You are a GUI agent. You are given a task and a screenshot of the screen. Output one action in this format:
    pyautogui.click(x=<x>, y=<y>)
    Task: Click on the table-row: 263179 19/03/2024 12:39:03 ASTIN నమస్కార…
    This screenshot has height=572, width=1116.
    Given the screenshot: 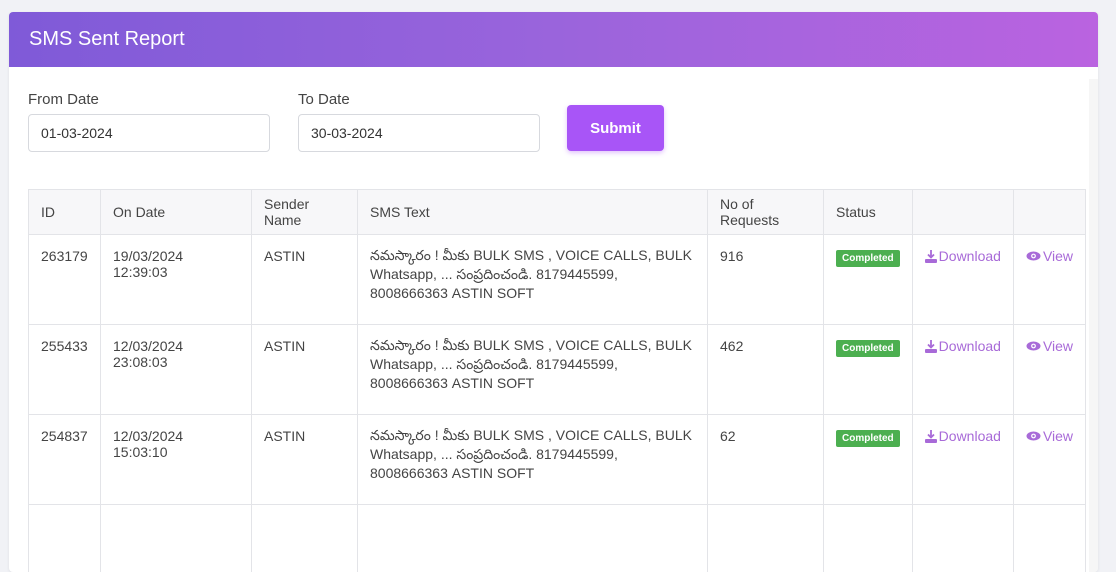 What is the action you would take?
    pyautogui.click(x=557, y=280)
    